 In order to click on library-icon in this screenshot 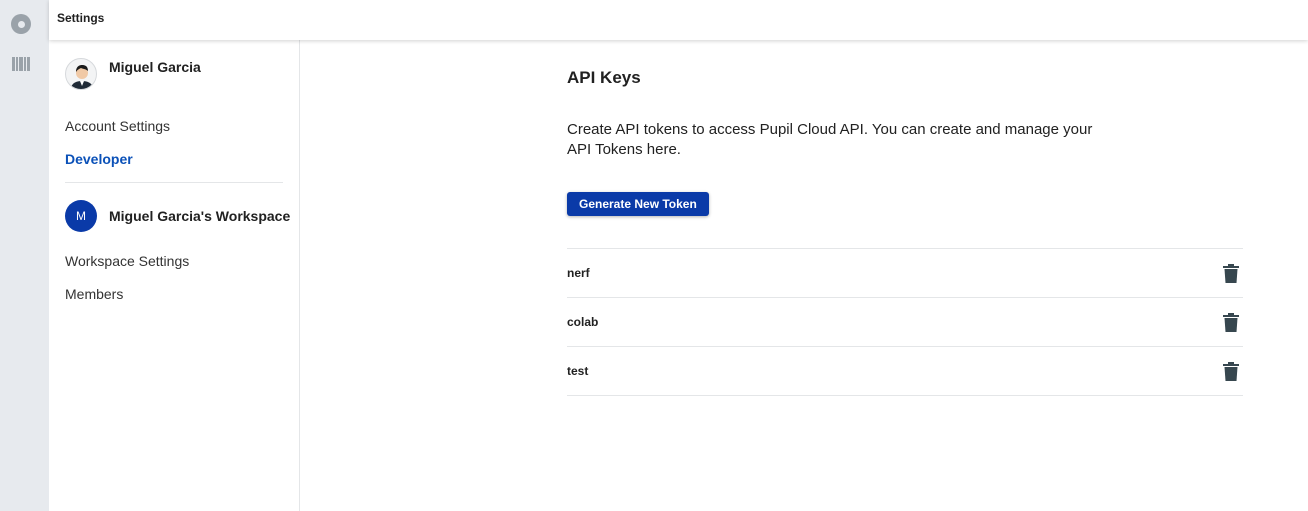, I will do `click(21, 64)`.